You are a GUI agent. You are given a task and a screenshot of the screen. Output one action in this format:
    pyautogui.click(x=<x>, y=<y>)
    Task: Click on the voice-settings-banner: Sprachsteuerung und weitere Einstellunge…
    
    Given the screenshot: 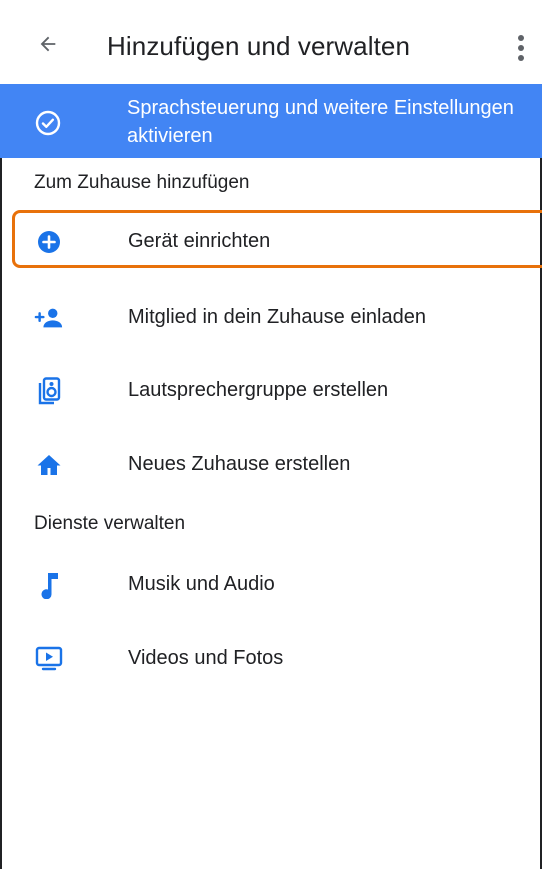 What is the action you would take?
    pyautogui.click(x=271, y=121)
    